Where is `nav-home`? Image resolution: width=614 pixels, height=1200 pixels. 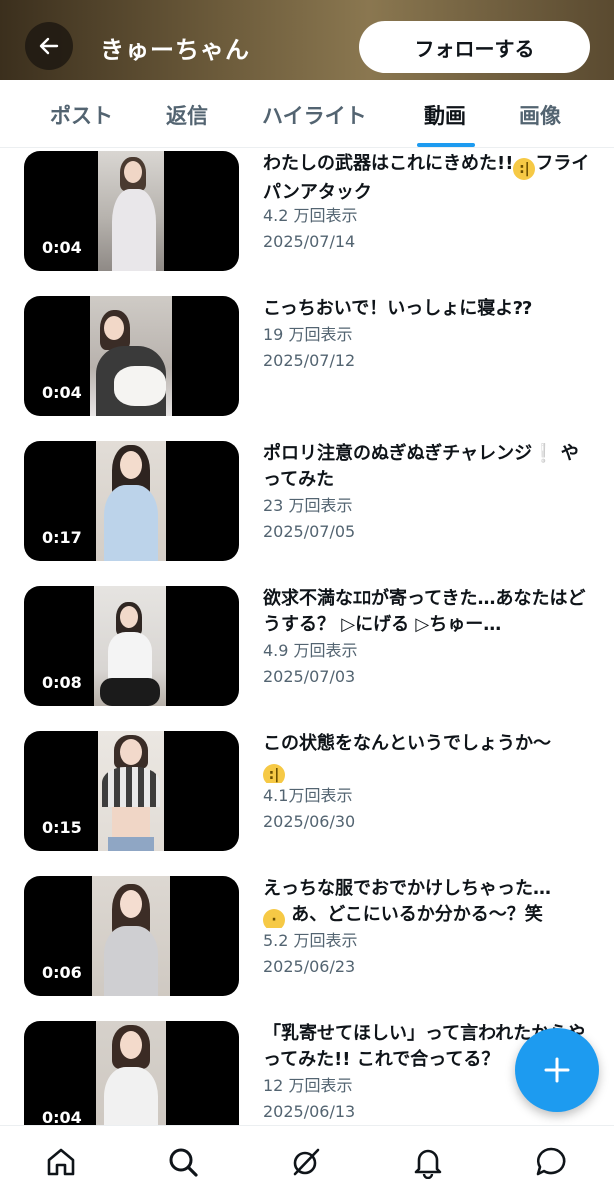 nav-home is located at coordinates (61, 1162).